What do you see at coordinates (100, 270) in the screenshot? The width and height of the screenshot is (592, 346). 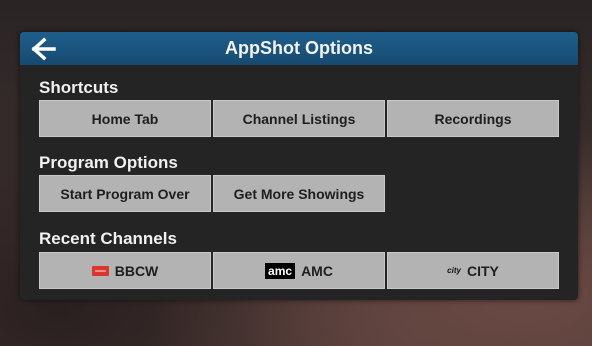 I see `bbc-logo-icon` at bounding box center [100, 270].